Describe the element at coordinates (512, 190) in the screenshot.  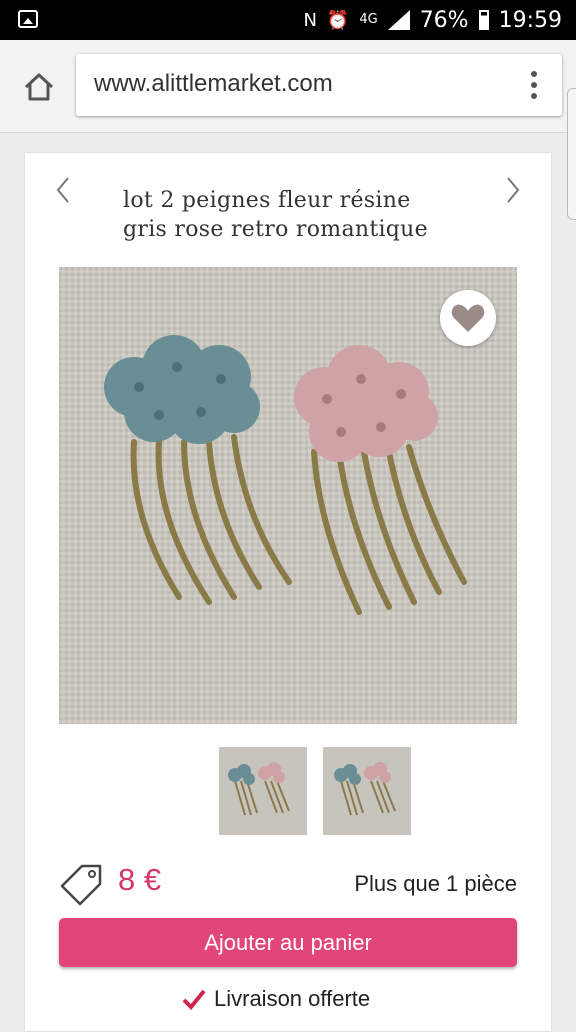
I see `chevron-right-icon` at that location.